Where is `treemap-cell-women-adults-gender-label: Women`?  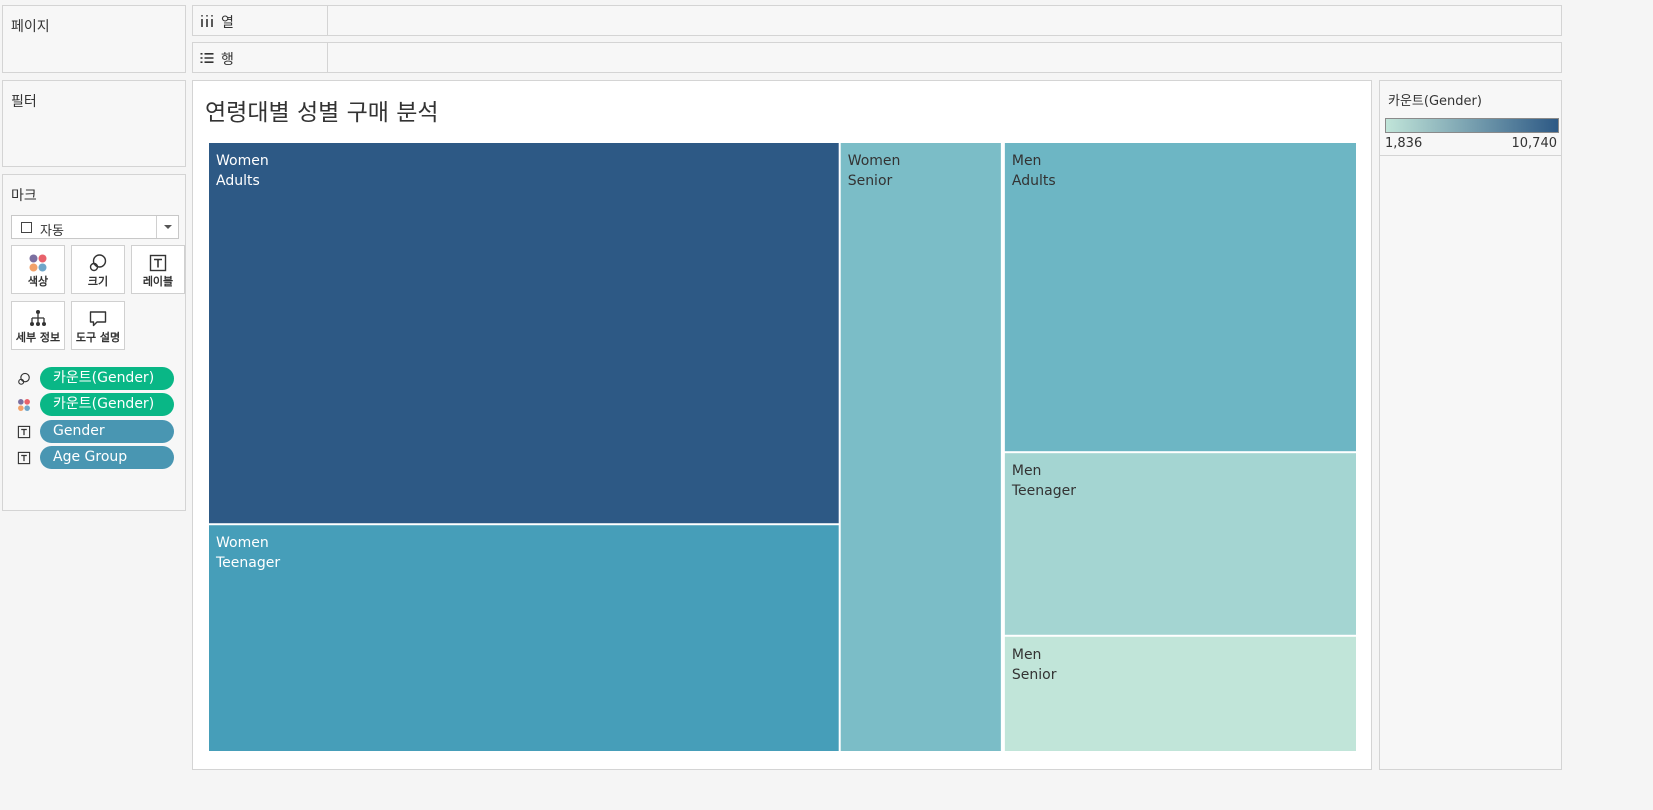
treemap-cell-women-adults-gender-label: Women is located at coordinates (242, 161).